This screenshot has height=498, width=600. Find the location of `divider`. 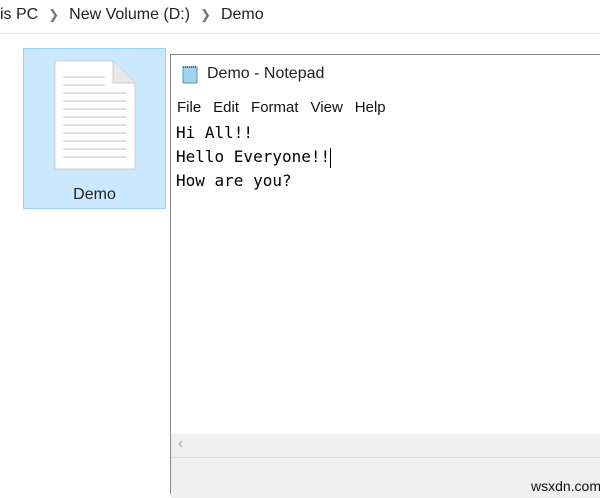

divider is located at coordinates (300, 33).